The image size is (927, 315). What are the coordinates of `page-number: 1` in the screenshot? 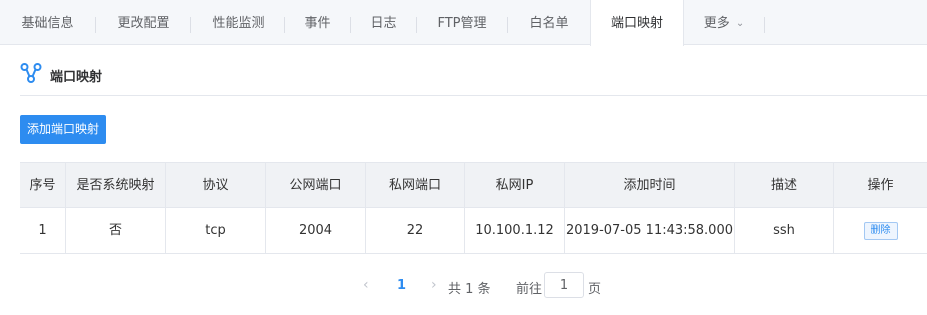 It's located at (401, 285).